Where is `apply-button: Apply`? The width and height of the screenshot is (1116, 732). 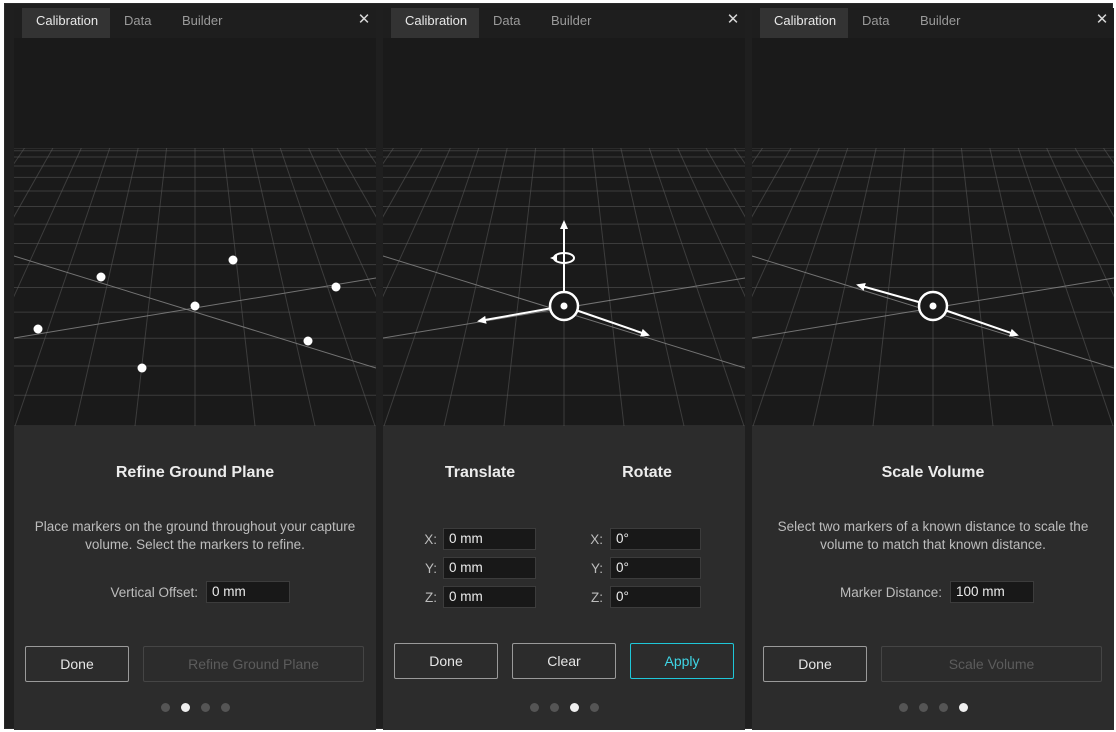
apply-button: Apply is located at coordinates (682, 661).